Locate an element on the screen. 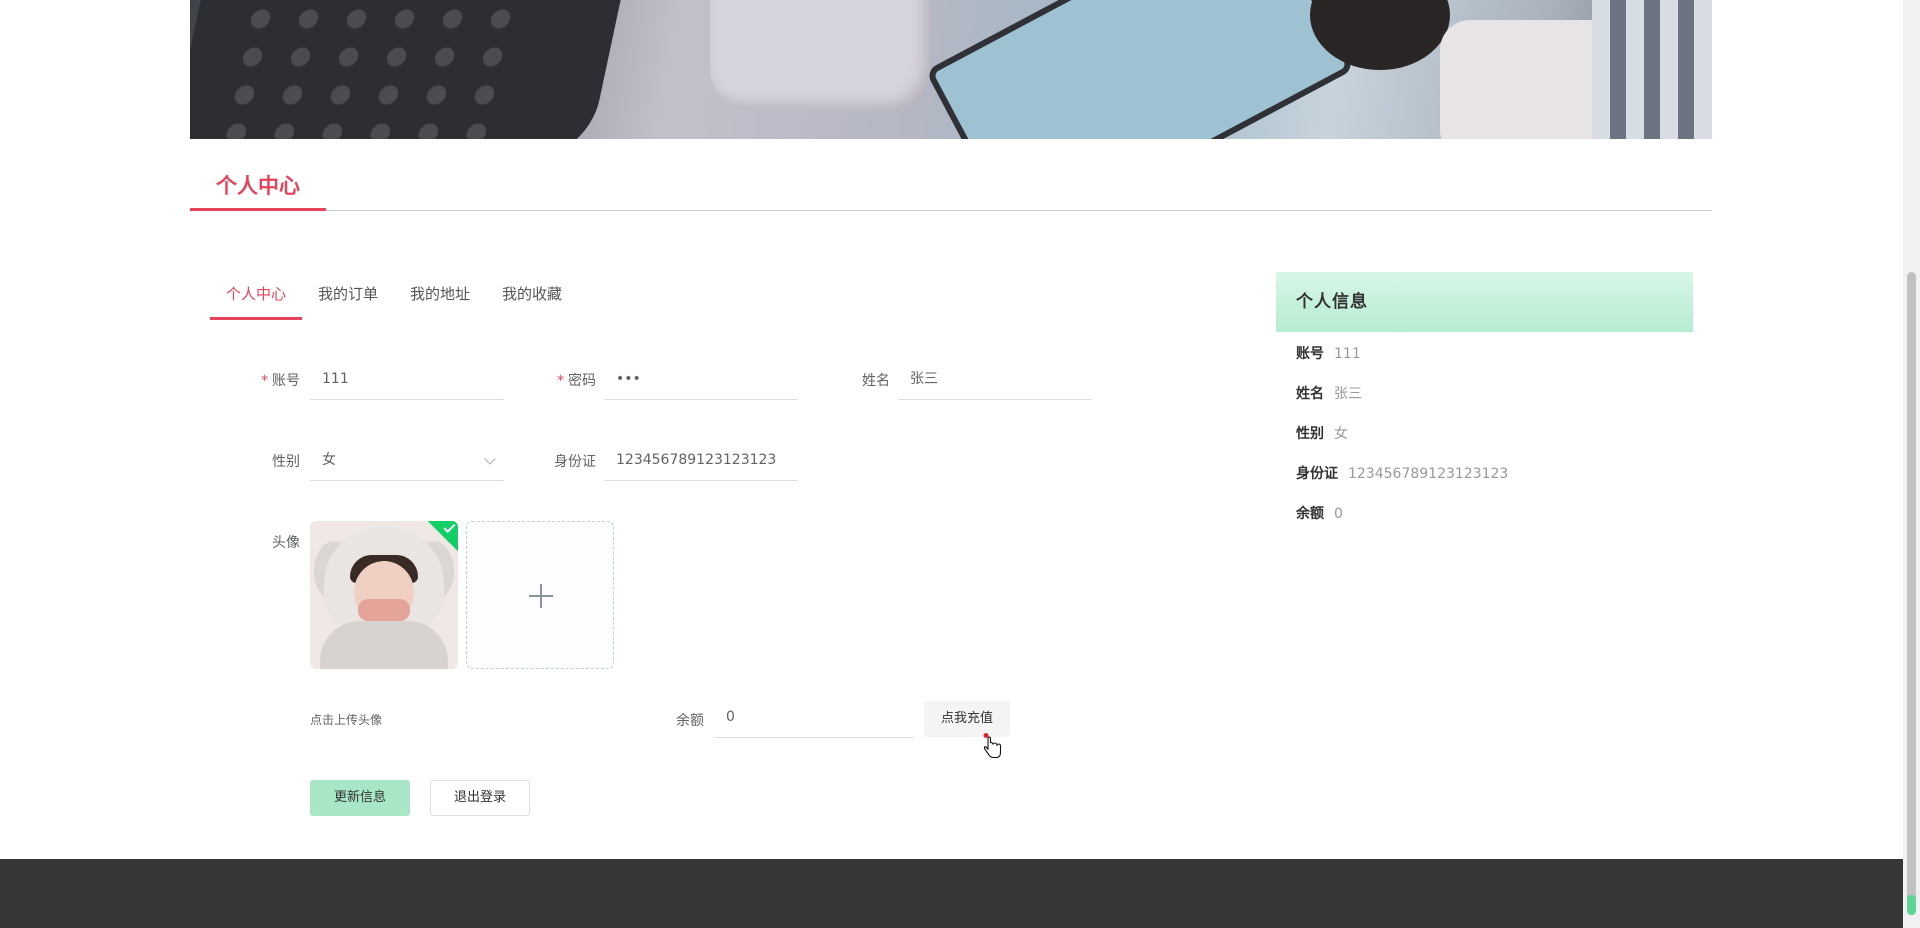 The image size is (1920, 928). tab-address: 我的地址 is located at coordinates (440, 296).